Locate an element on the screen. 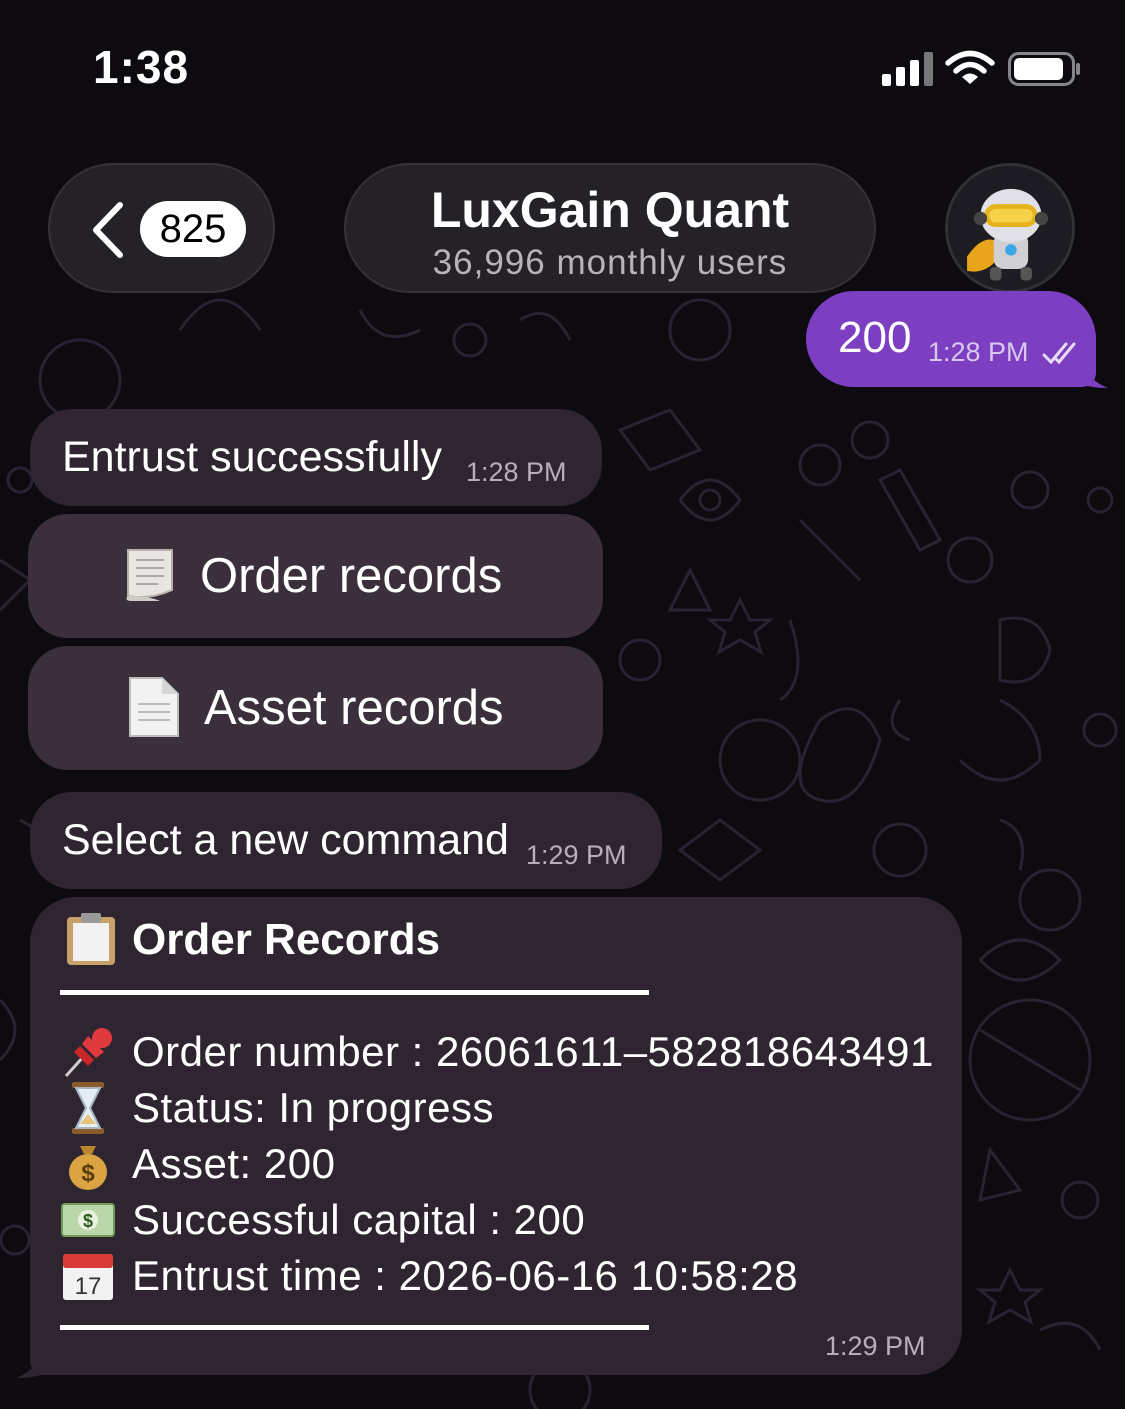 This screenshot has width=1125, height=1409. chat-header: LuxGain Quant 36,996 monthly users is located at coordinates (610, 228).